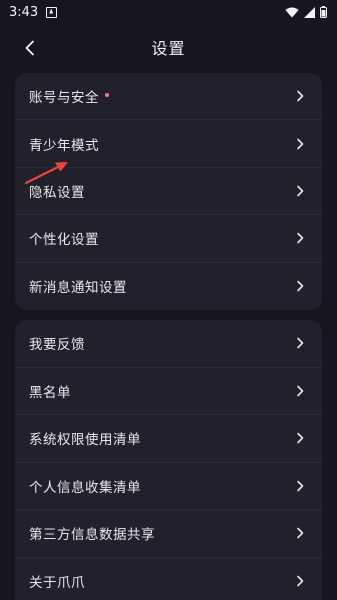 The width and height of the screenshot is (337, 600). I want to click on status-time: 3:43, so click(24, 12).